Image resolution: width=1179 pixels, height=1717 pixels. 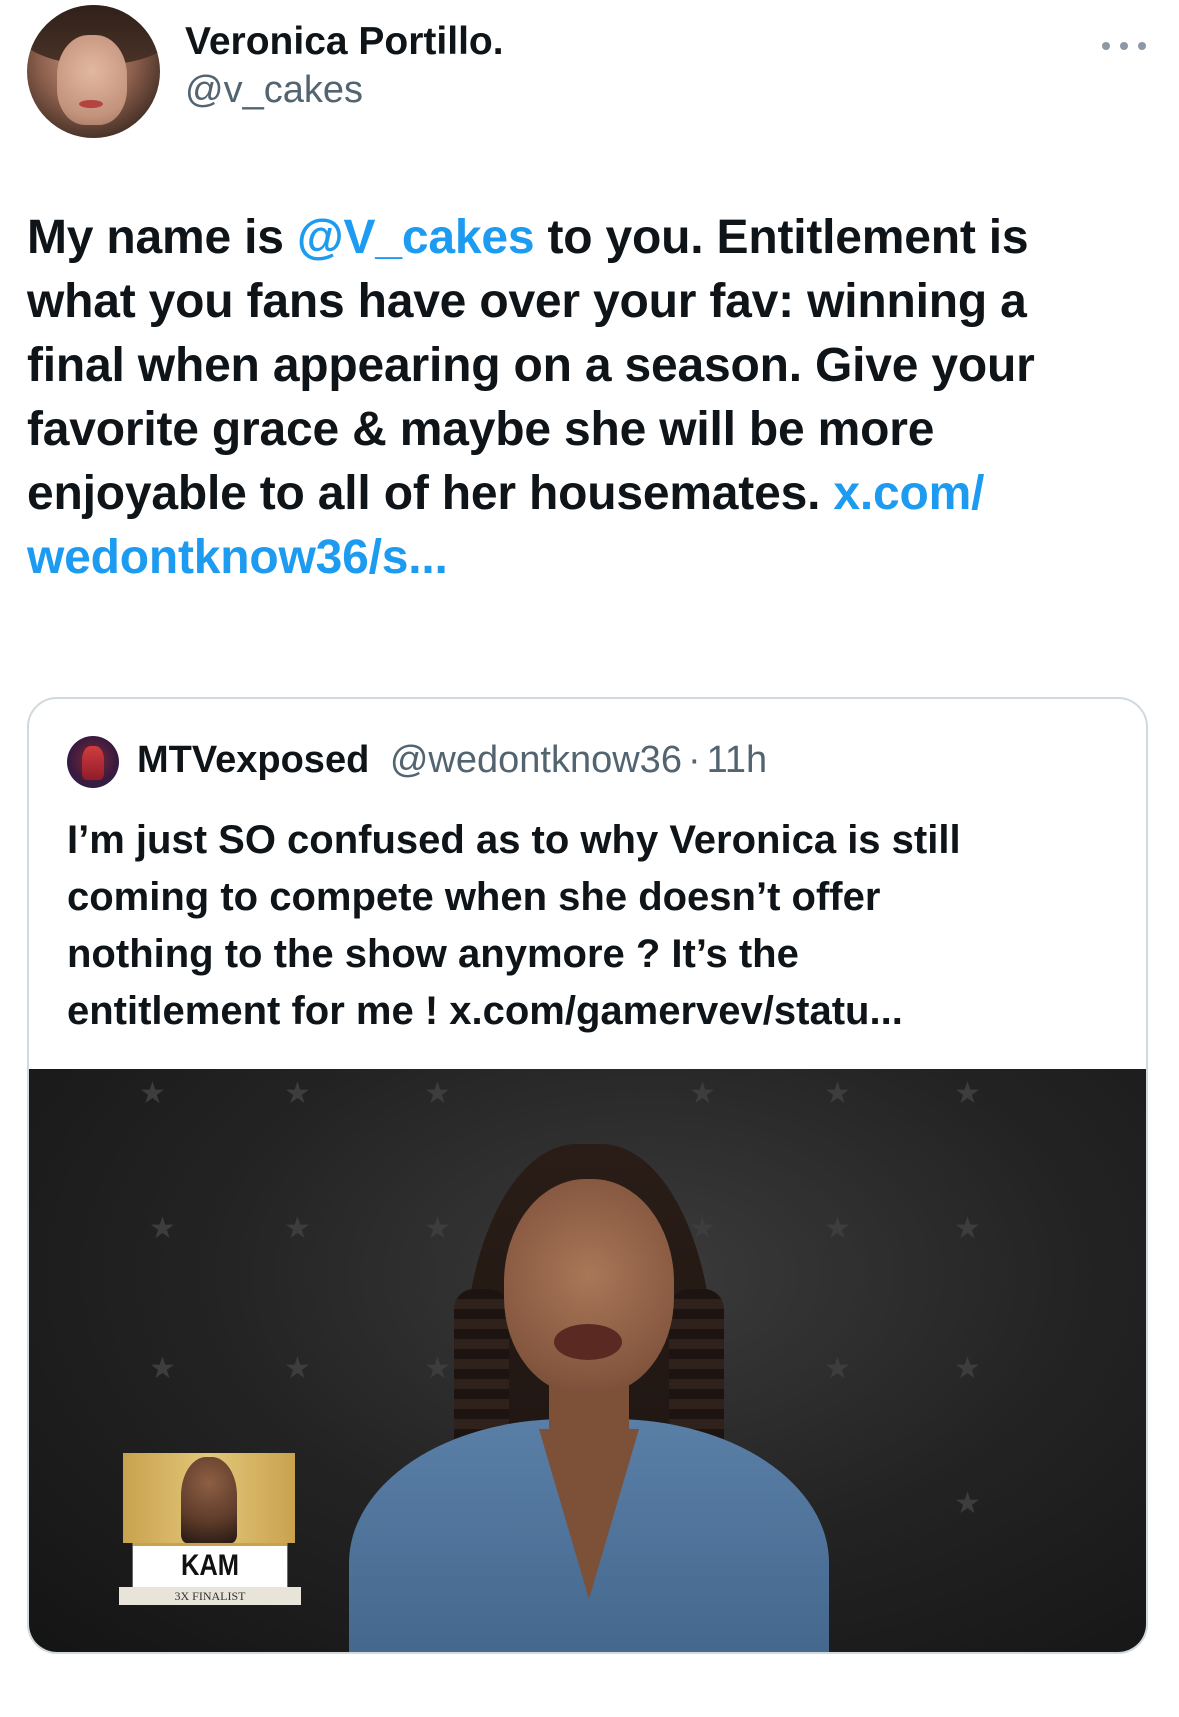 I want to click on lower-third-caption: KAM 3X FINALIST, so click(x=210, y=1529).